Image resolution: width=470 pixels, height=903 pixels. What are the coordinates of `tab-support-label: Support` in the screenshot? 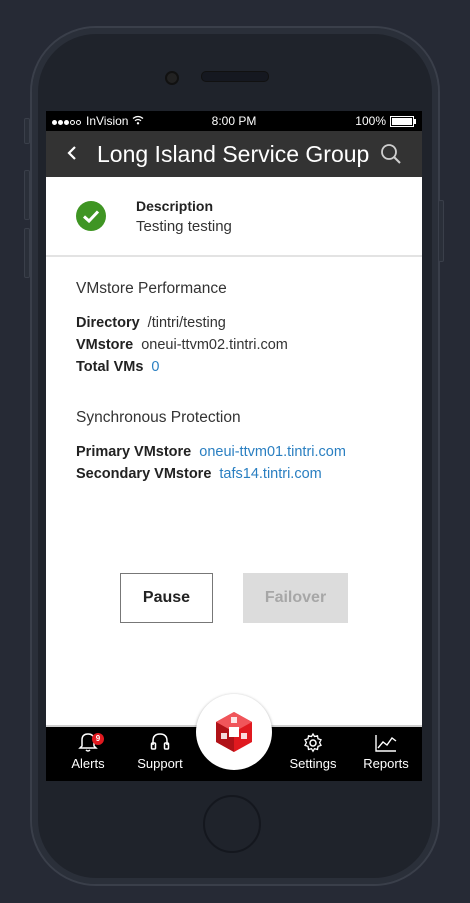 It's located at (160, 763).